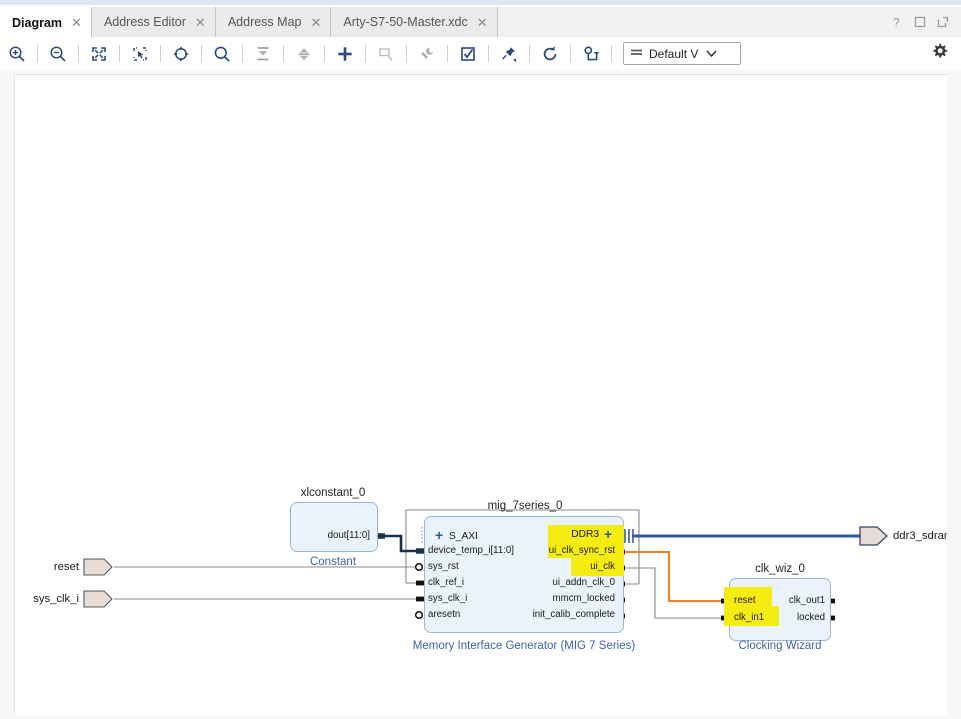 Image resolution: width=961 pixels, height=719 pixels. Describe the element at coordinates (810, 617) in the screenshot. I see `pin-locked: locked` at that location.